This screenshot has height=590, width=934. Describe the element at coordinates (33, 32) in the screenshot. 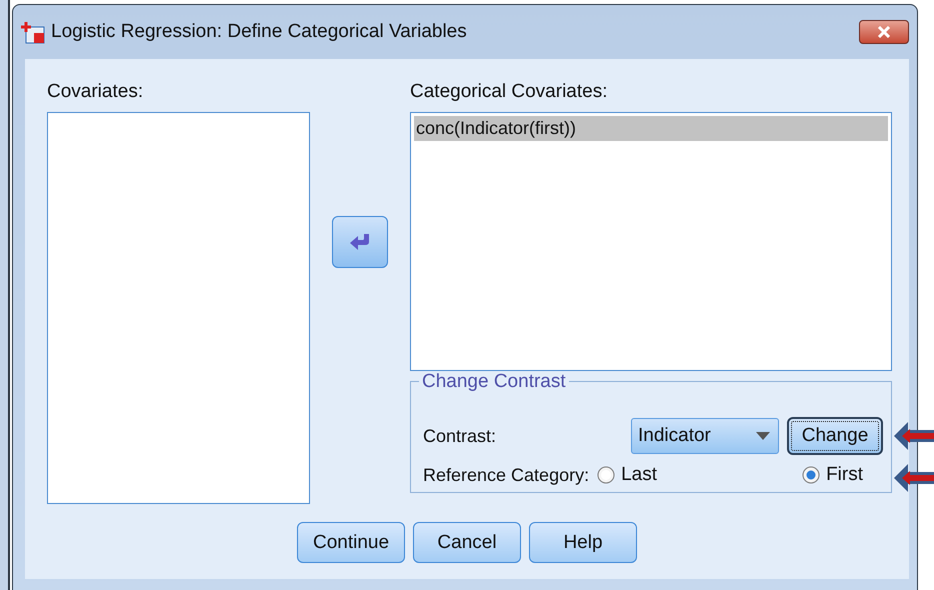

I see `table-icon` at that location.